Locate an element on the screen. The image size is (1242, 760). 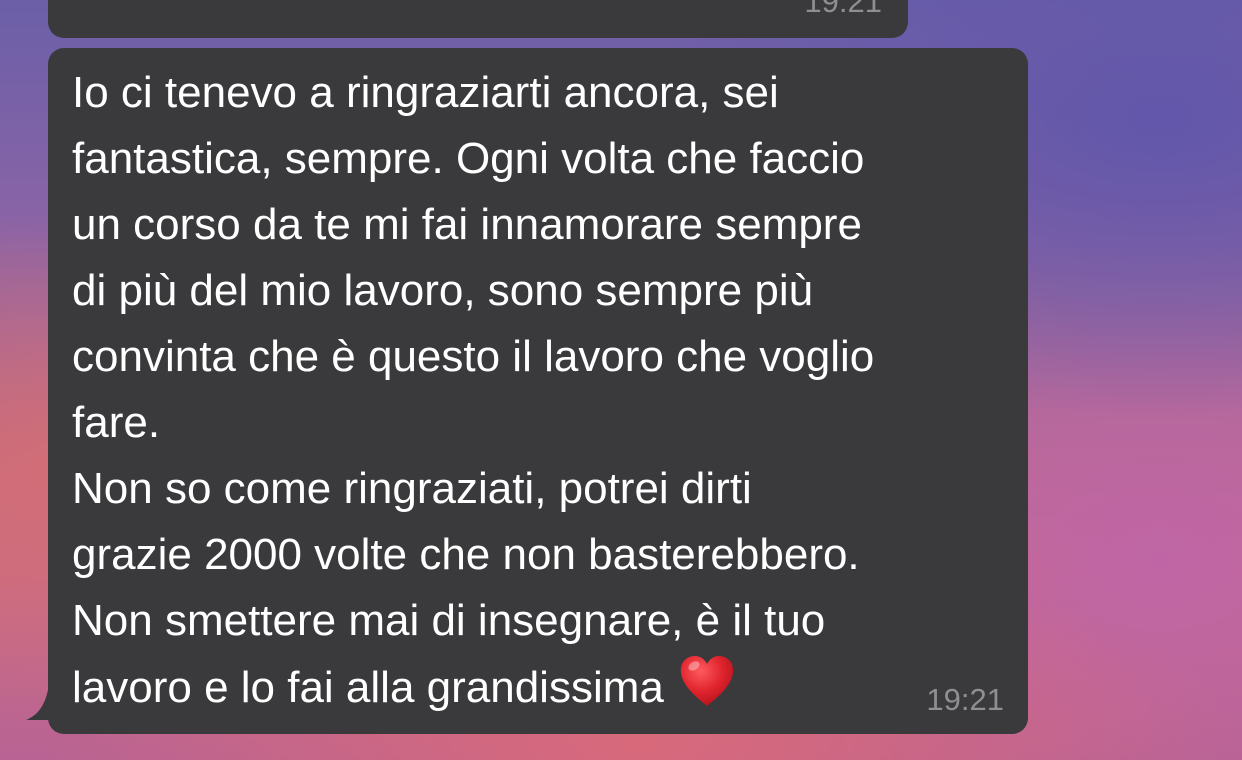
message-line: Io ci tenevo a ringraziarti ancora, sei is located at coordinates (425, 92).